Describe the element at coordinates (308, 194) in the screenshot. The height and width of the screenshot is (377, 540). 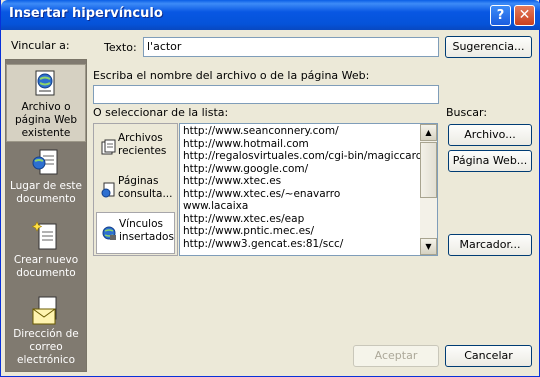
I see `list-item: http://www.xtec.es/~enavarro` at that location.